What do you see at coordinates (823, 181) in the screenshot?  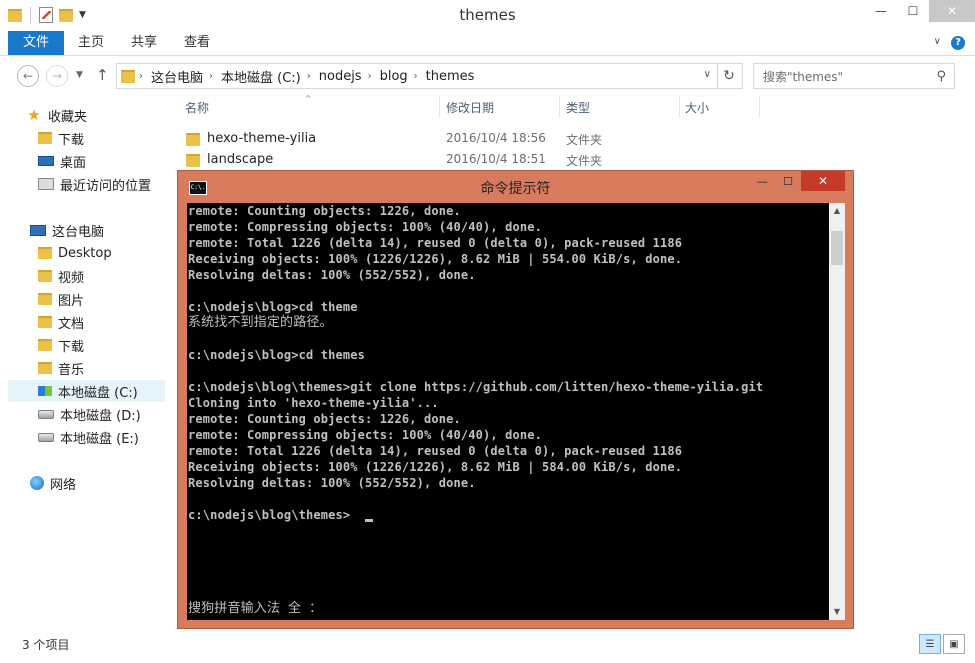 I see `cmd-close-button: ✕` at bounding box center [823, 181].